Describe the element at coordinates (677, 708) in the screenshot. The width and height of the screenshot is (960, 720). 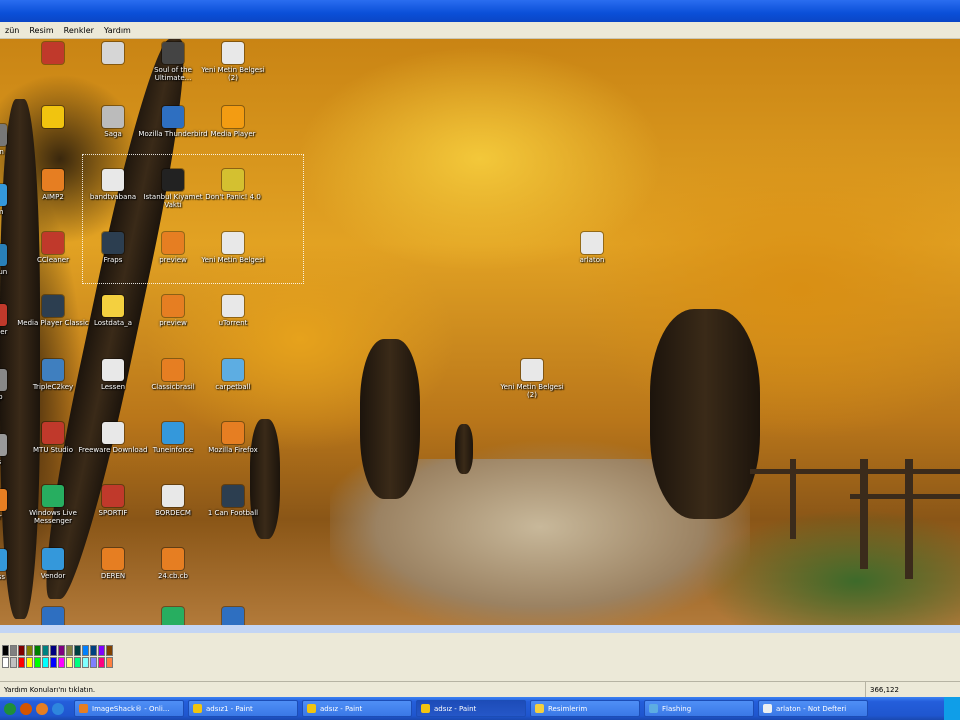
I see `taskbar-button-label: Flashing` at that location.